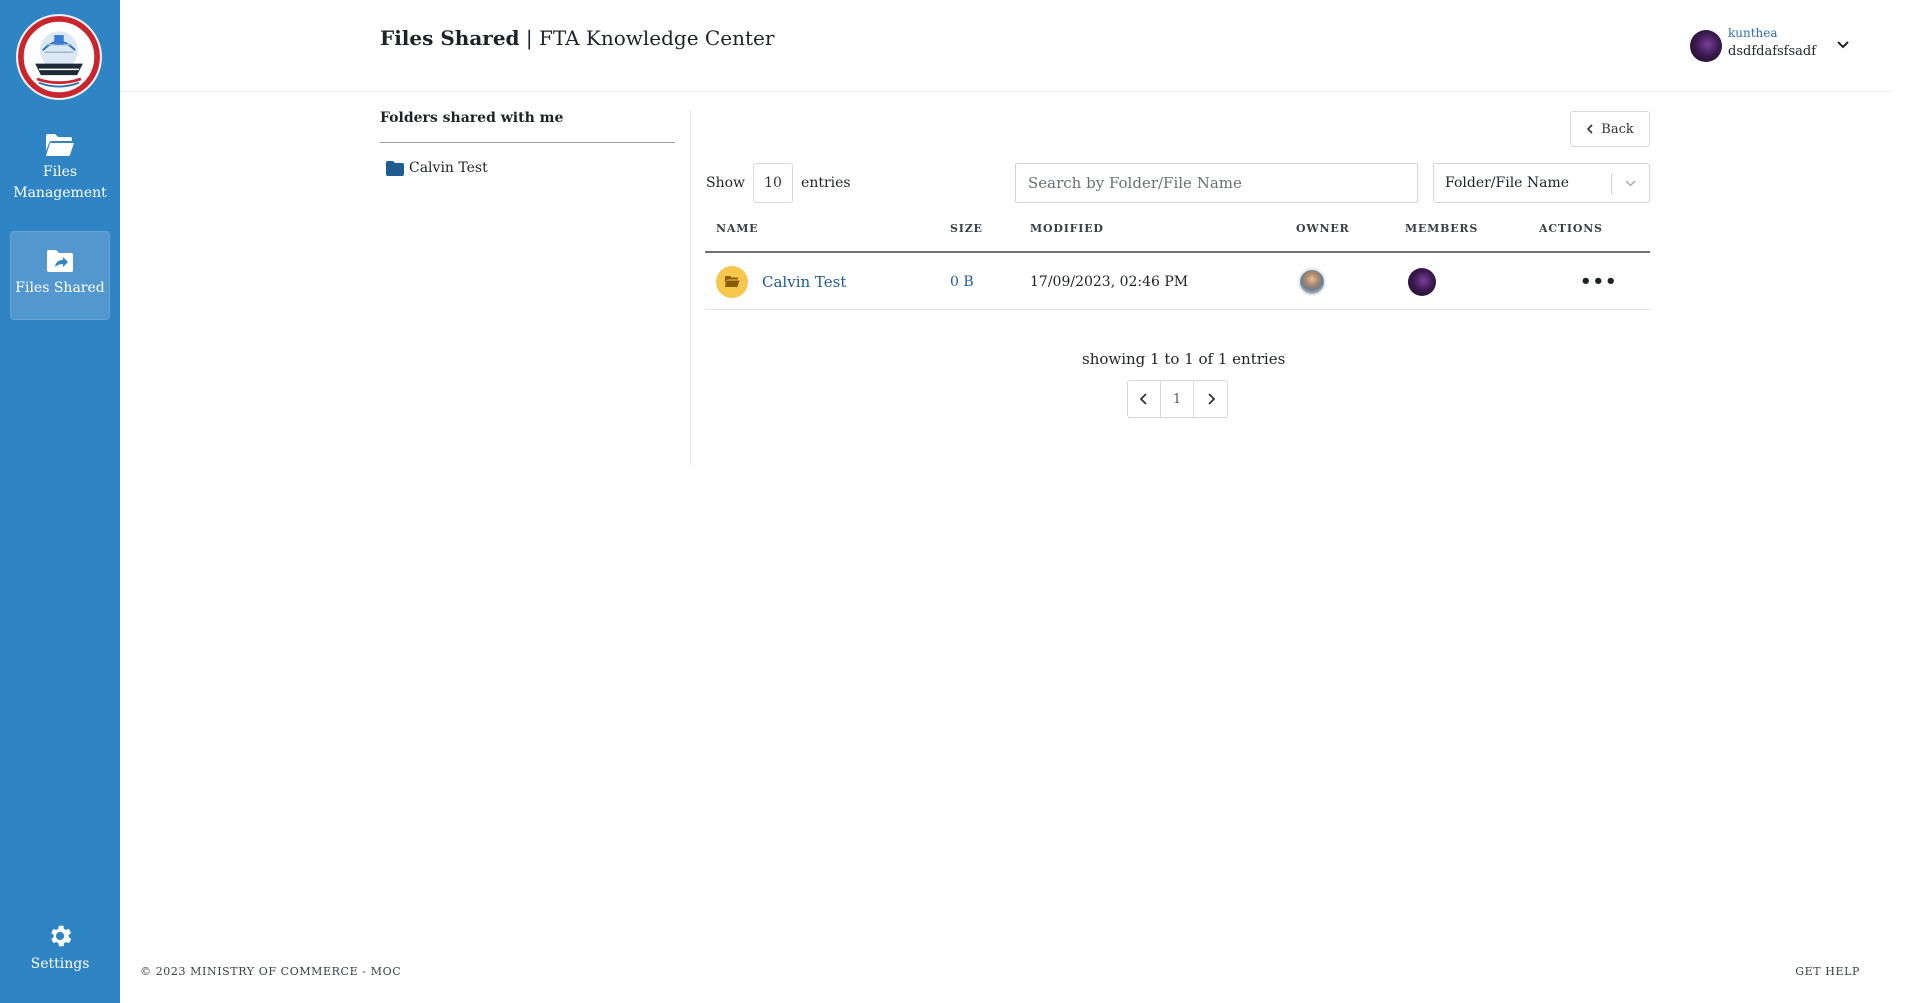 This screenshot has height=1003, width=1920. I want to click on table-row: Calvin Test 0 B 17/09/2023, 02:46 PM •••, so click(1177, 281).